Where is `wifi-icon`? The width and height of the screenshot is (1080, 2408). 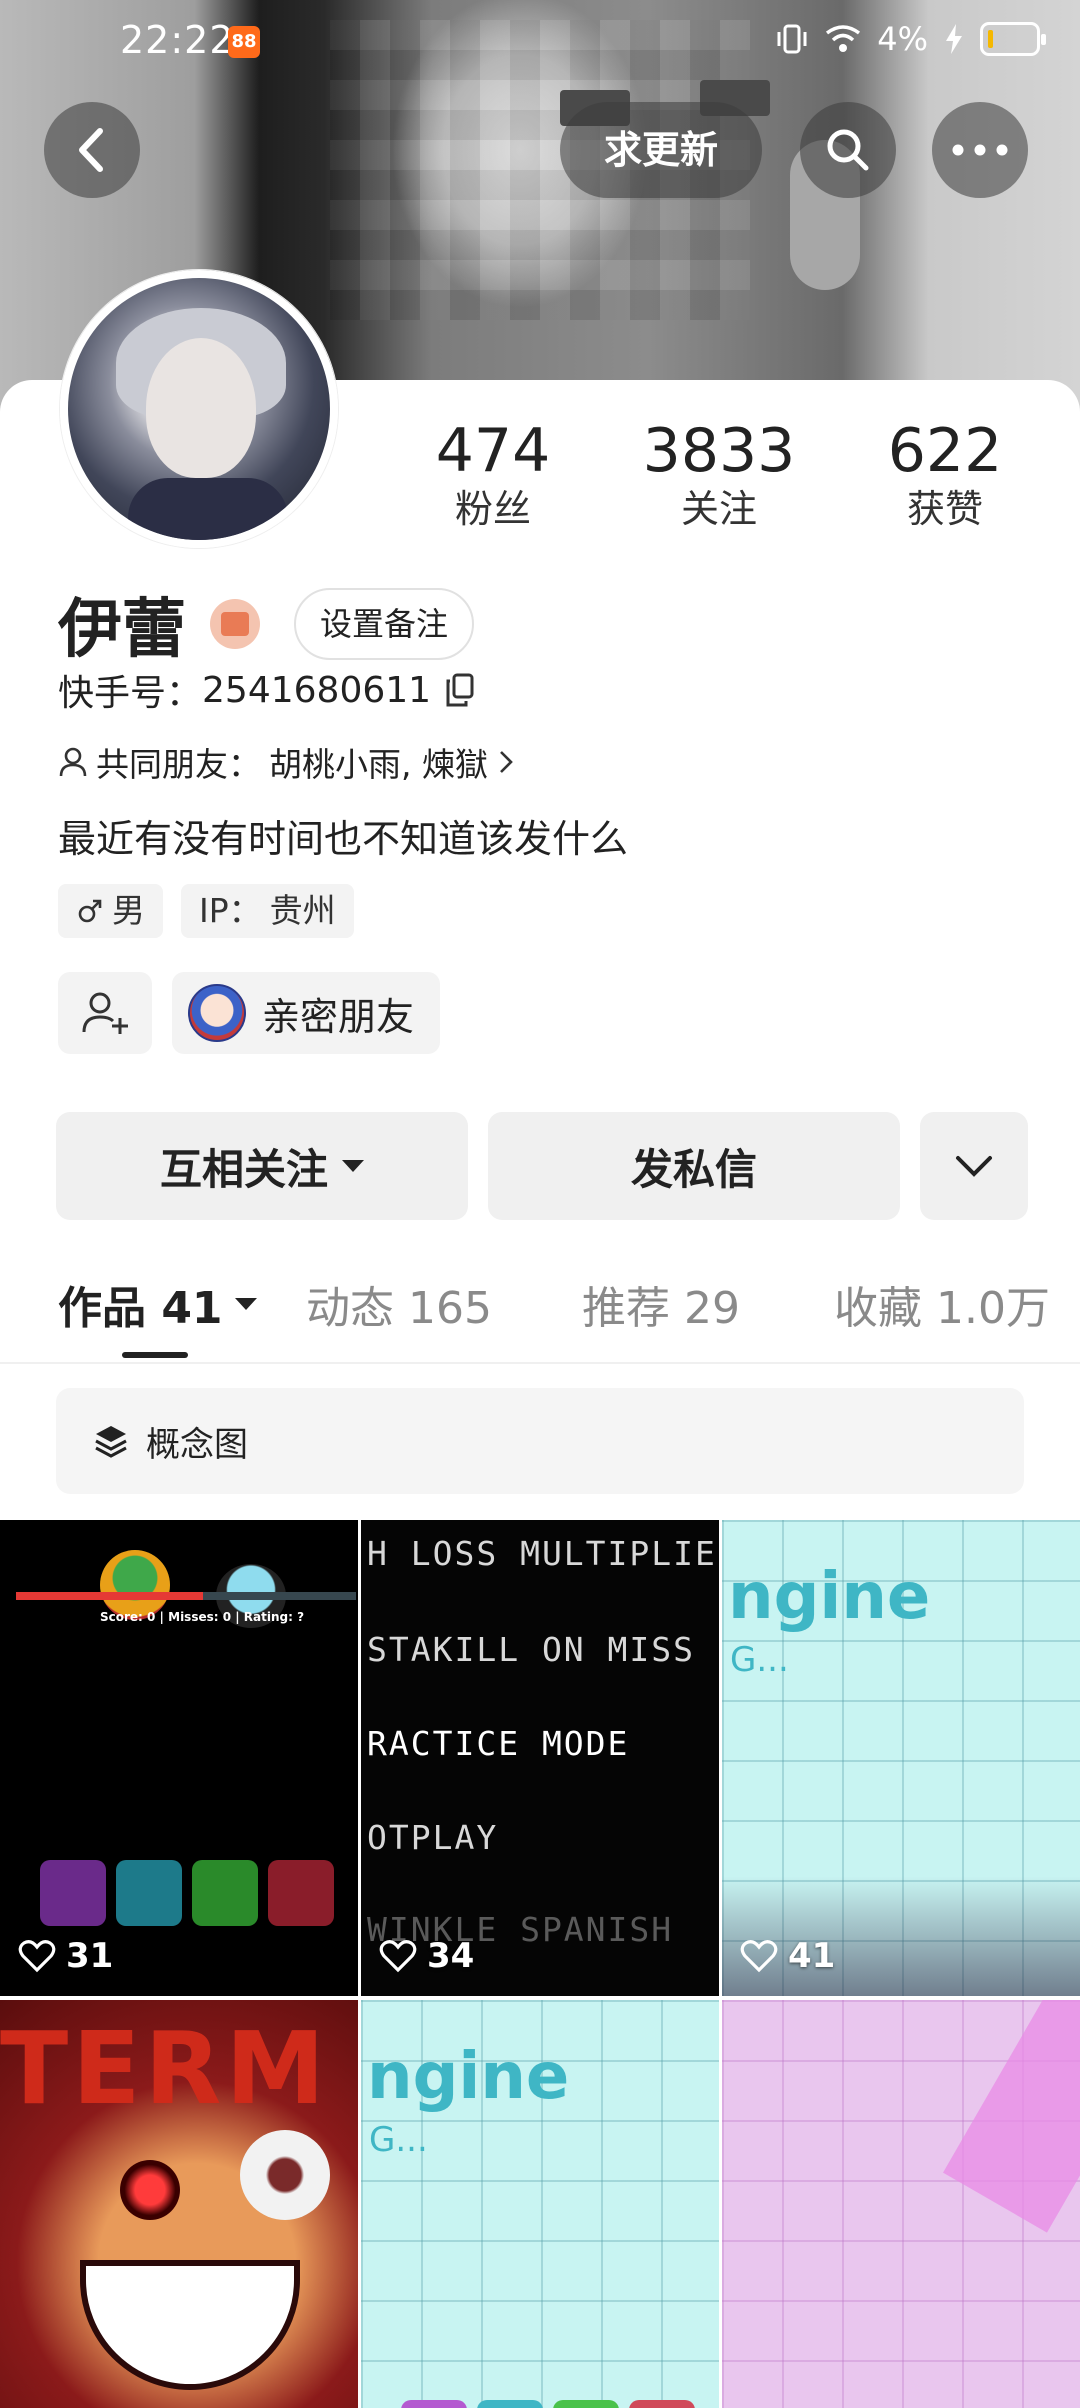
wifi-icon is located at coordinates (843, 38).